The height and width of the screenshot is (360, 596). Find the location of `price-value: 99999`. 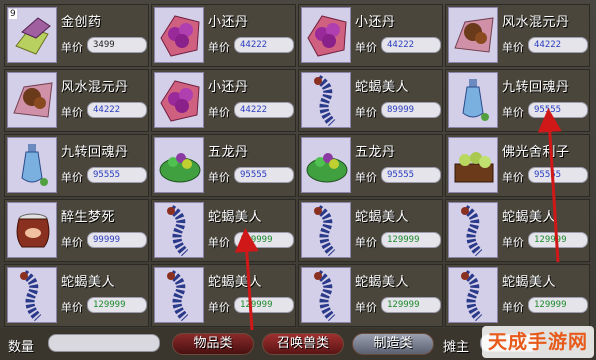

price-value: 99999 is located at coordinates (117, 240).